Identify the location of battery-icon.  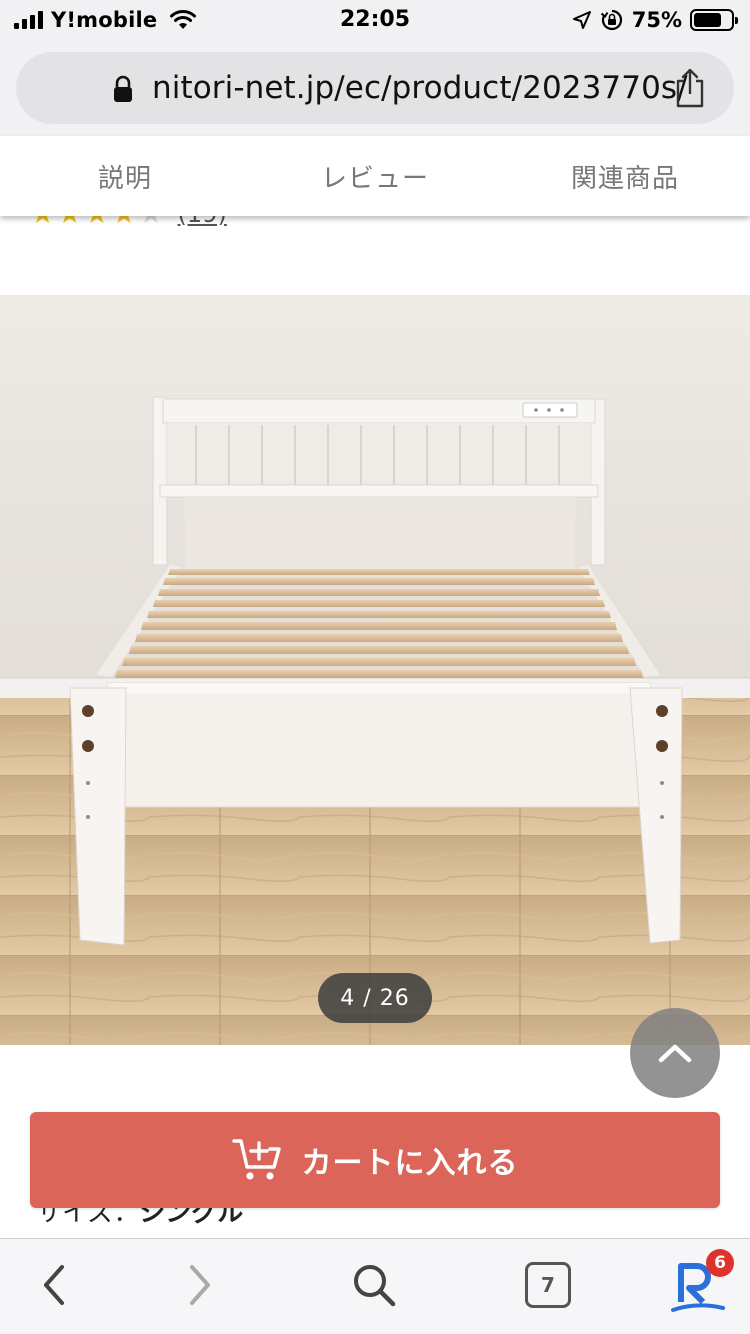
(714, 20).